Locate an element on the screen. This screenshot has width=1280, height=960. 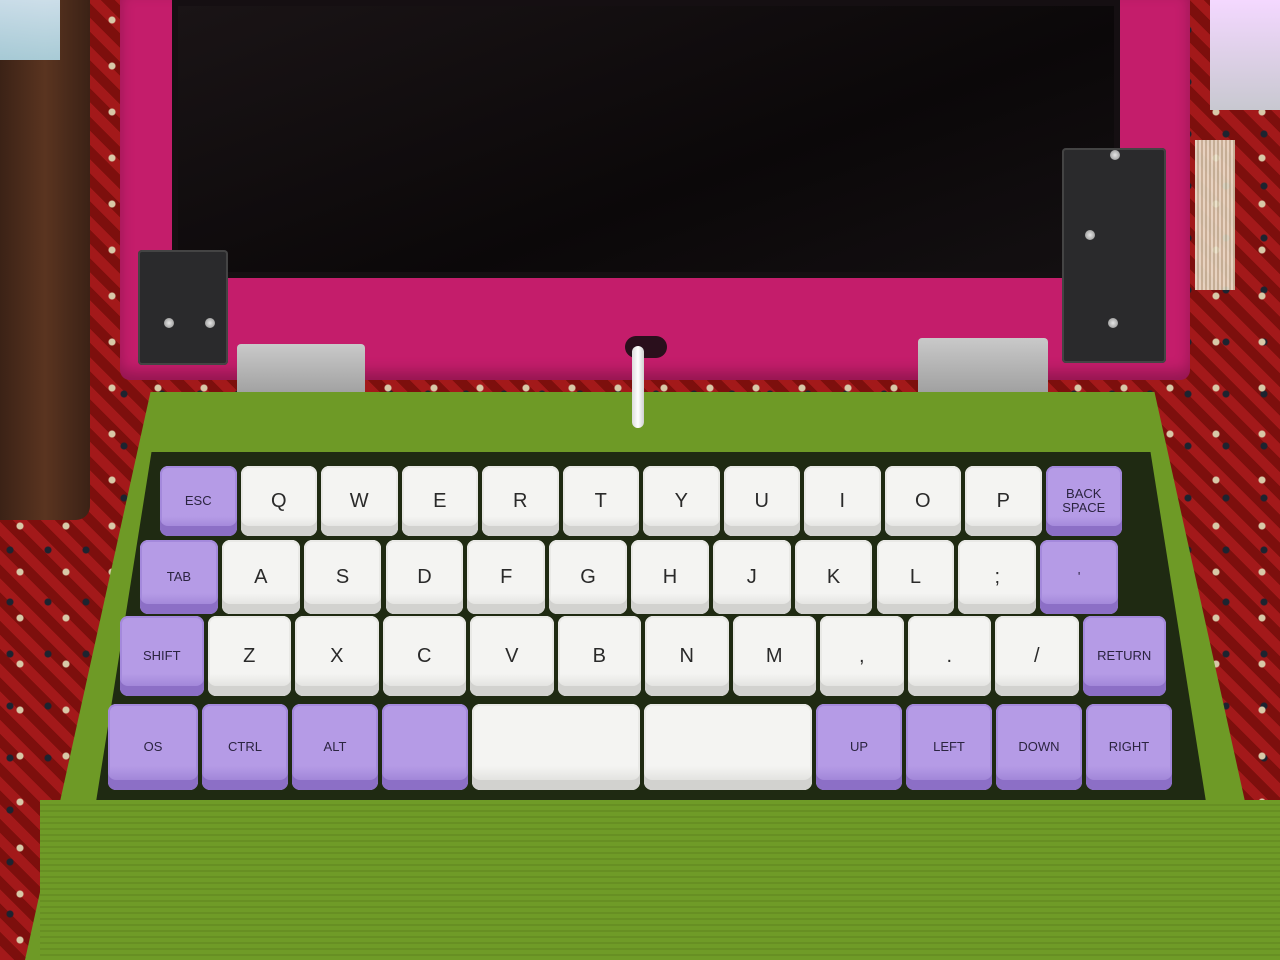
key-j: J is located at coordinates (751, 577).